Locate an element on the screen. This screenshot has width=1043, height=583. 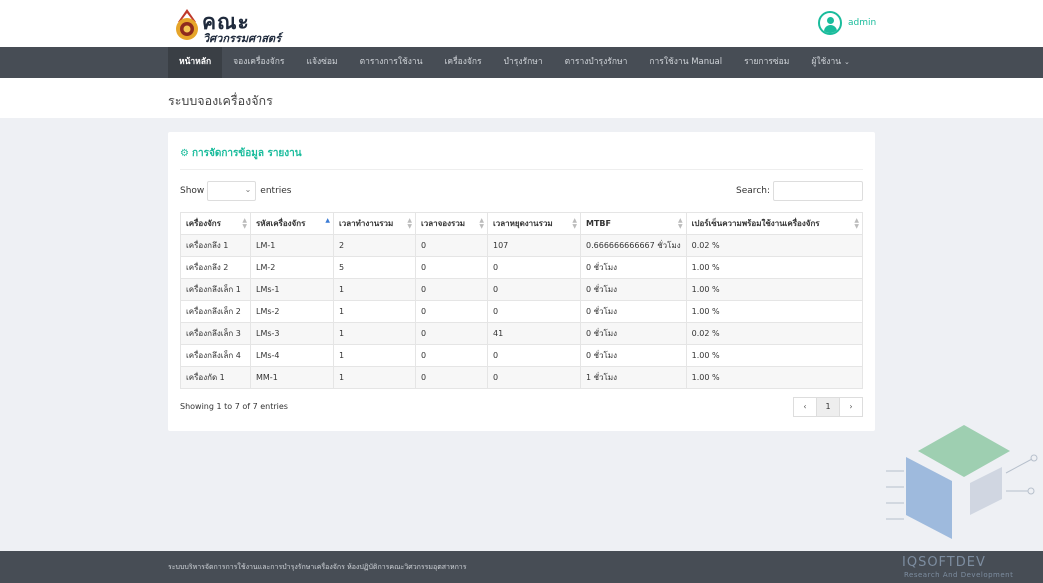
column-header-mtbf: MTBF ▲ ▼ is located at coordinates (633, 223).